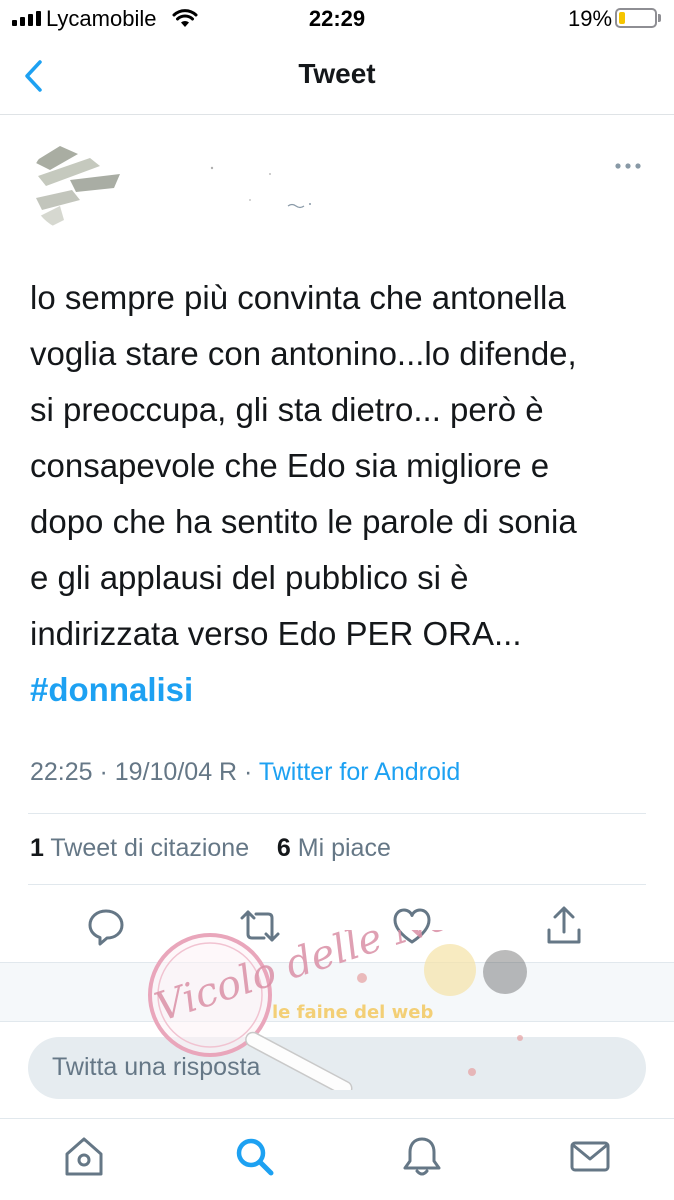  Describe the element at coordinates (659, 18) in the screenshot. I see `battery-nub` at that location.